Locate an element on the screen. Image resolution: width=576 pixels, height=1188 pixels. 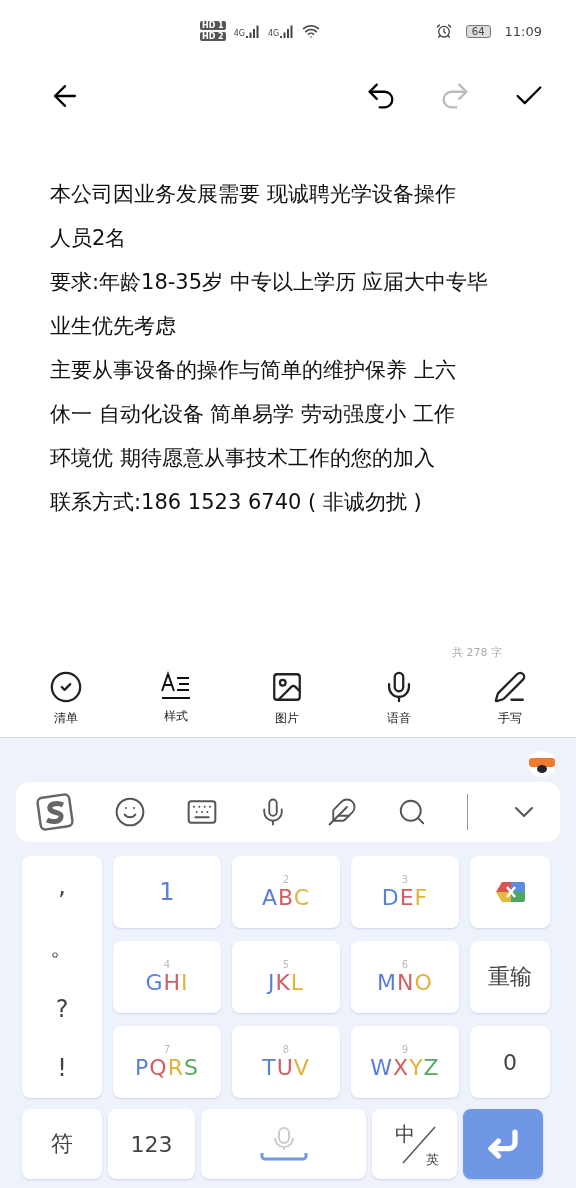
emoji-icon is located at coordinates (129, 812).